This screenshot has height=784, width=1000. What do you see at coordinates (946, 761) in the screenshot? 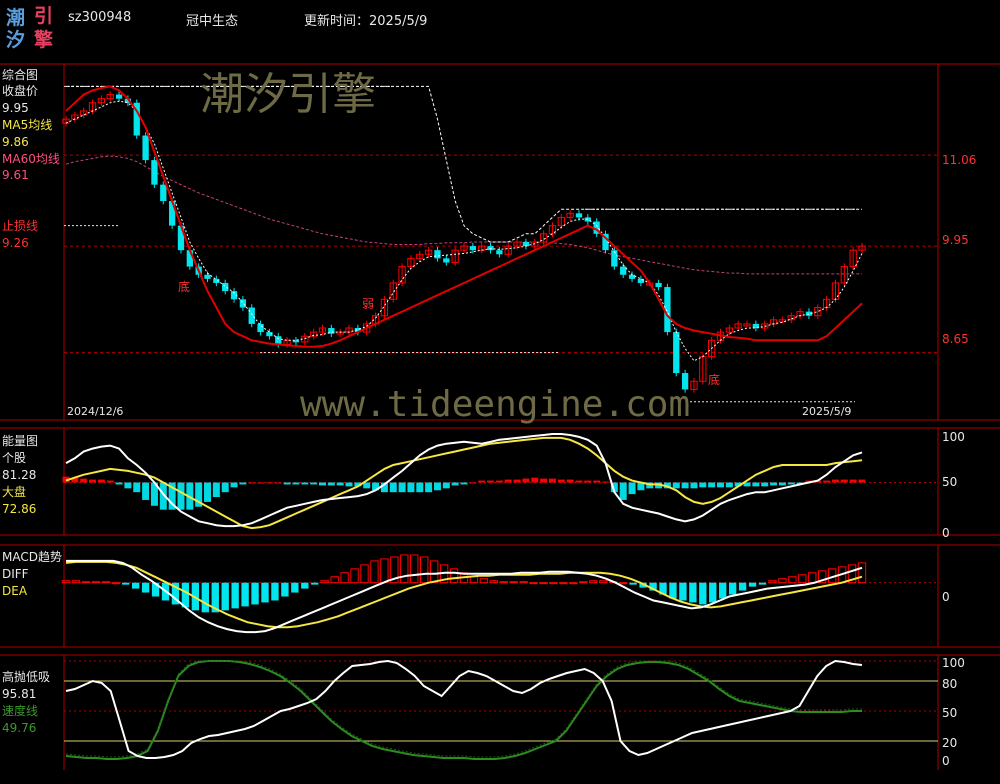
I see `hilo-ytick-0: 0` at bounding box center [946, 761].